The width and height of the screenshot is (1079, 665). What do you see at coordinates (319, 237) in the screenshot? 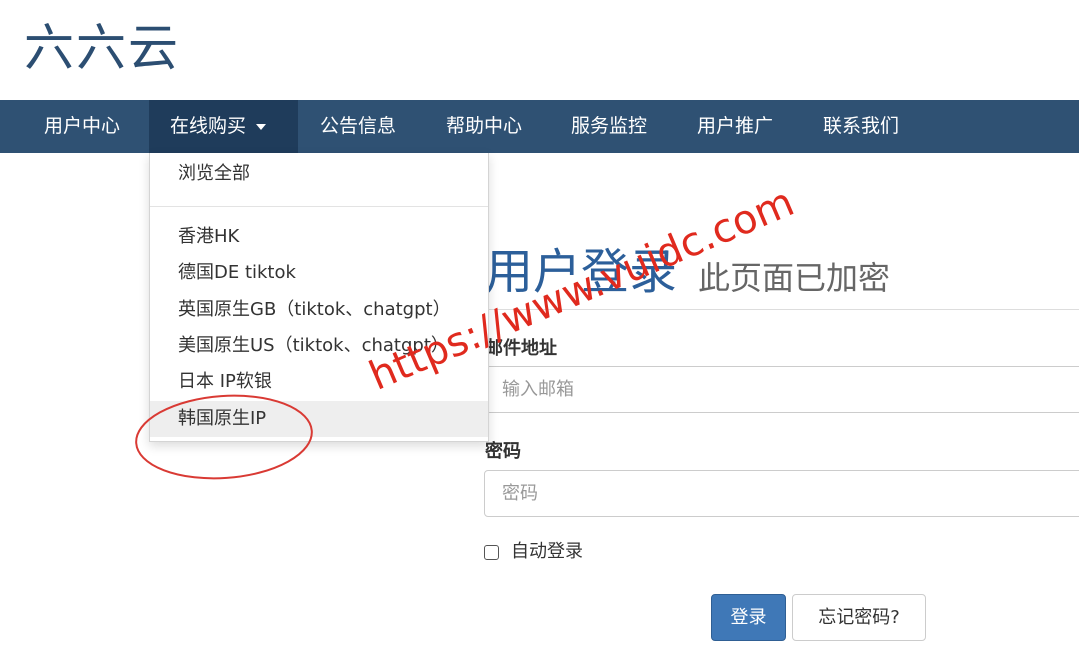
I see `dropdown-item-hk: 香港HK` at bounding box center [319, 237].